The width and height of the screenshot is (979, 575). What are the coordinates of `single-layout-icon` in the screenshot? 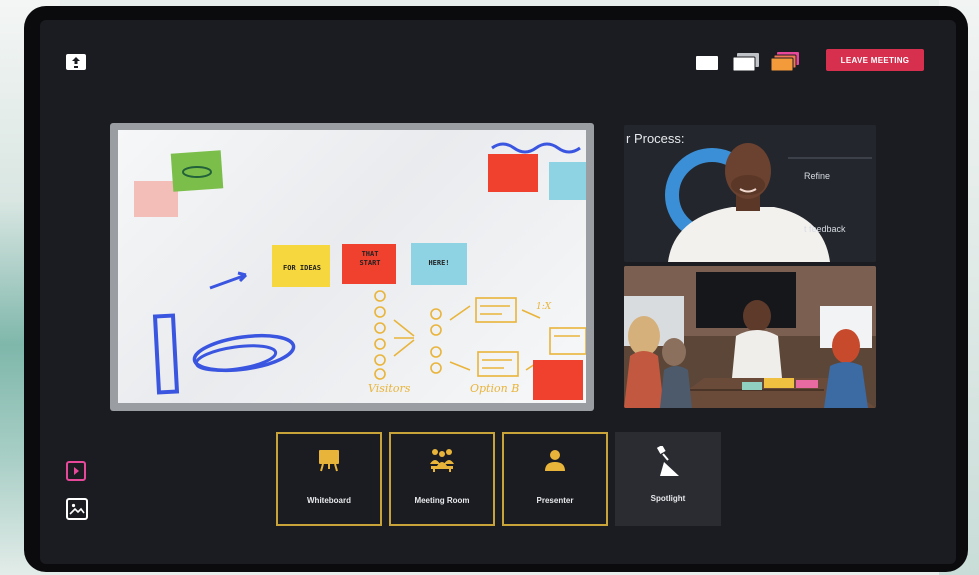 It's located at (707, 63).